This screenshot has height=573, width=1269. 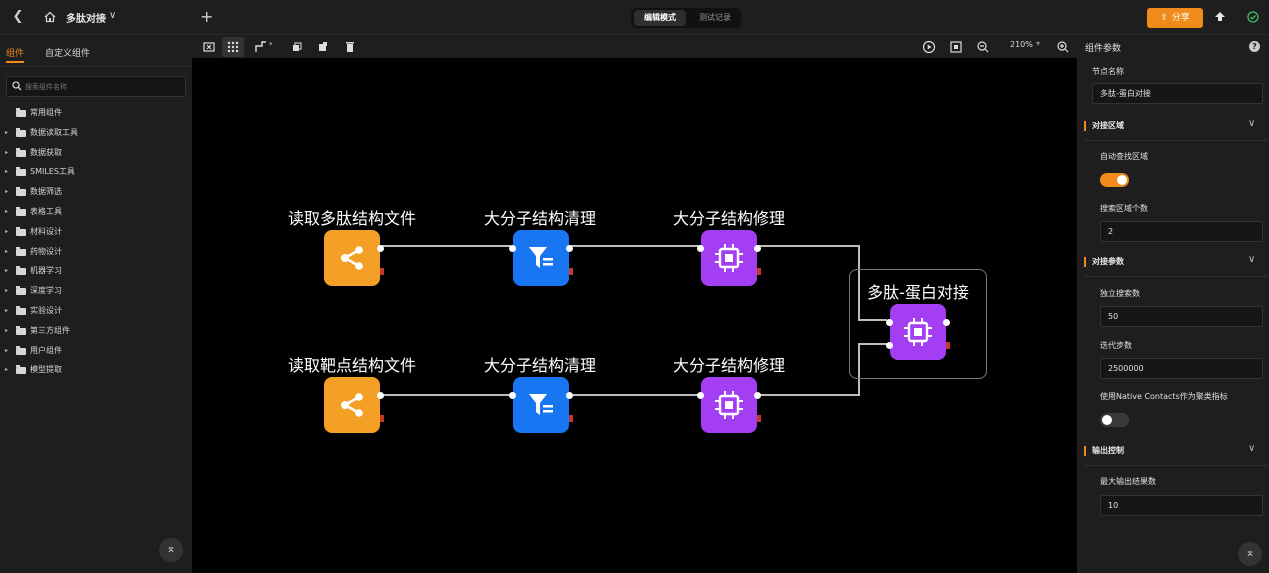 I want to click on sidebar-item: ▸ 用户组件, so click(x=96, y=351).